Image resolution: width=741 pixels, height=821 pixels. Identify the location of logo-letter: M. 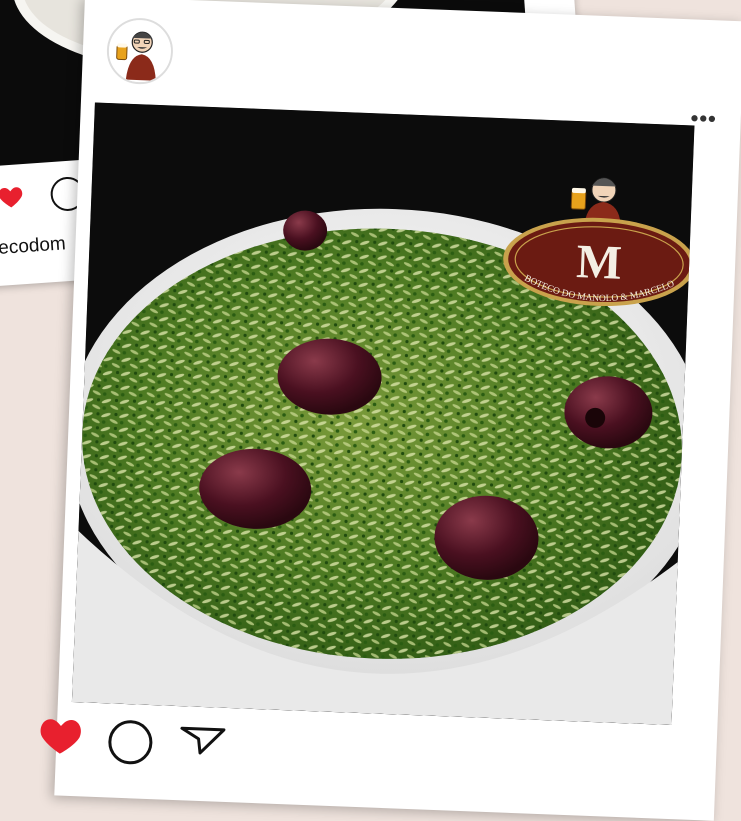
(598, 262).